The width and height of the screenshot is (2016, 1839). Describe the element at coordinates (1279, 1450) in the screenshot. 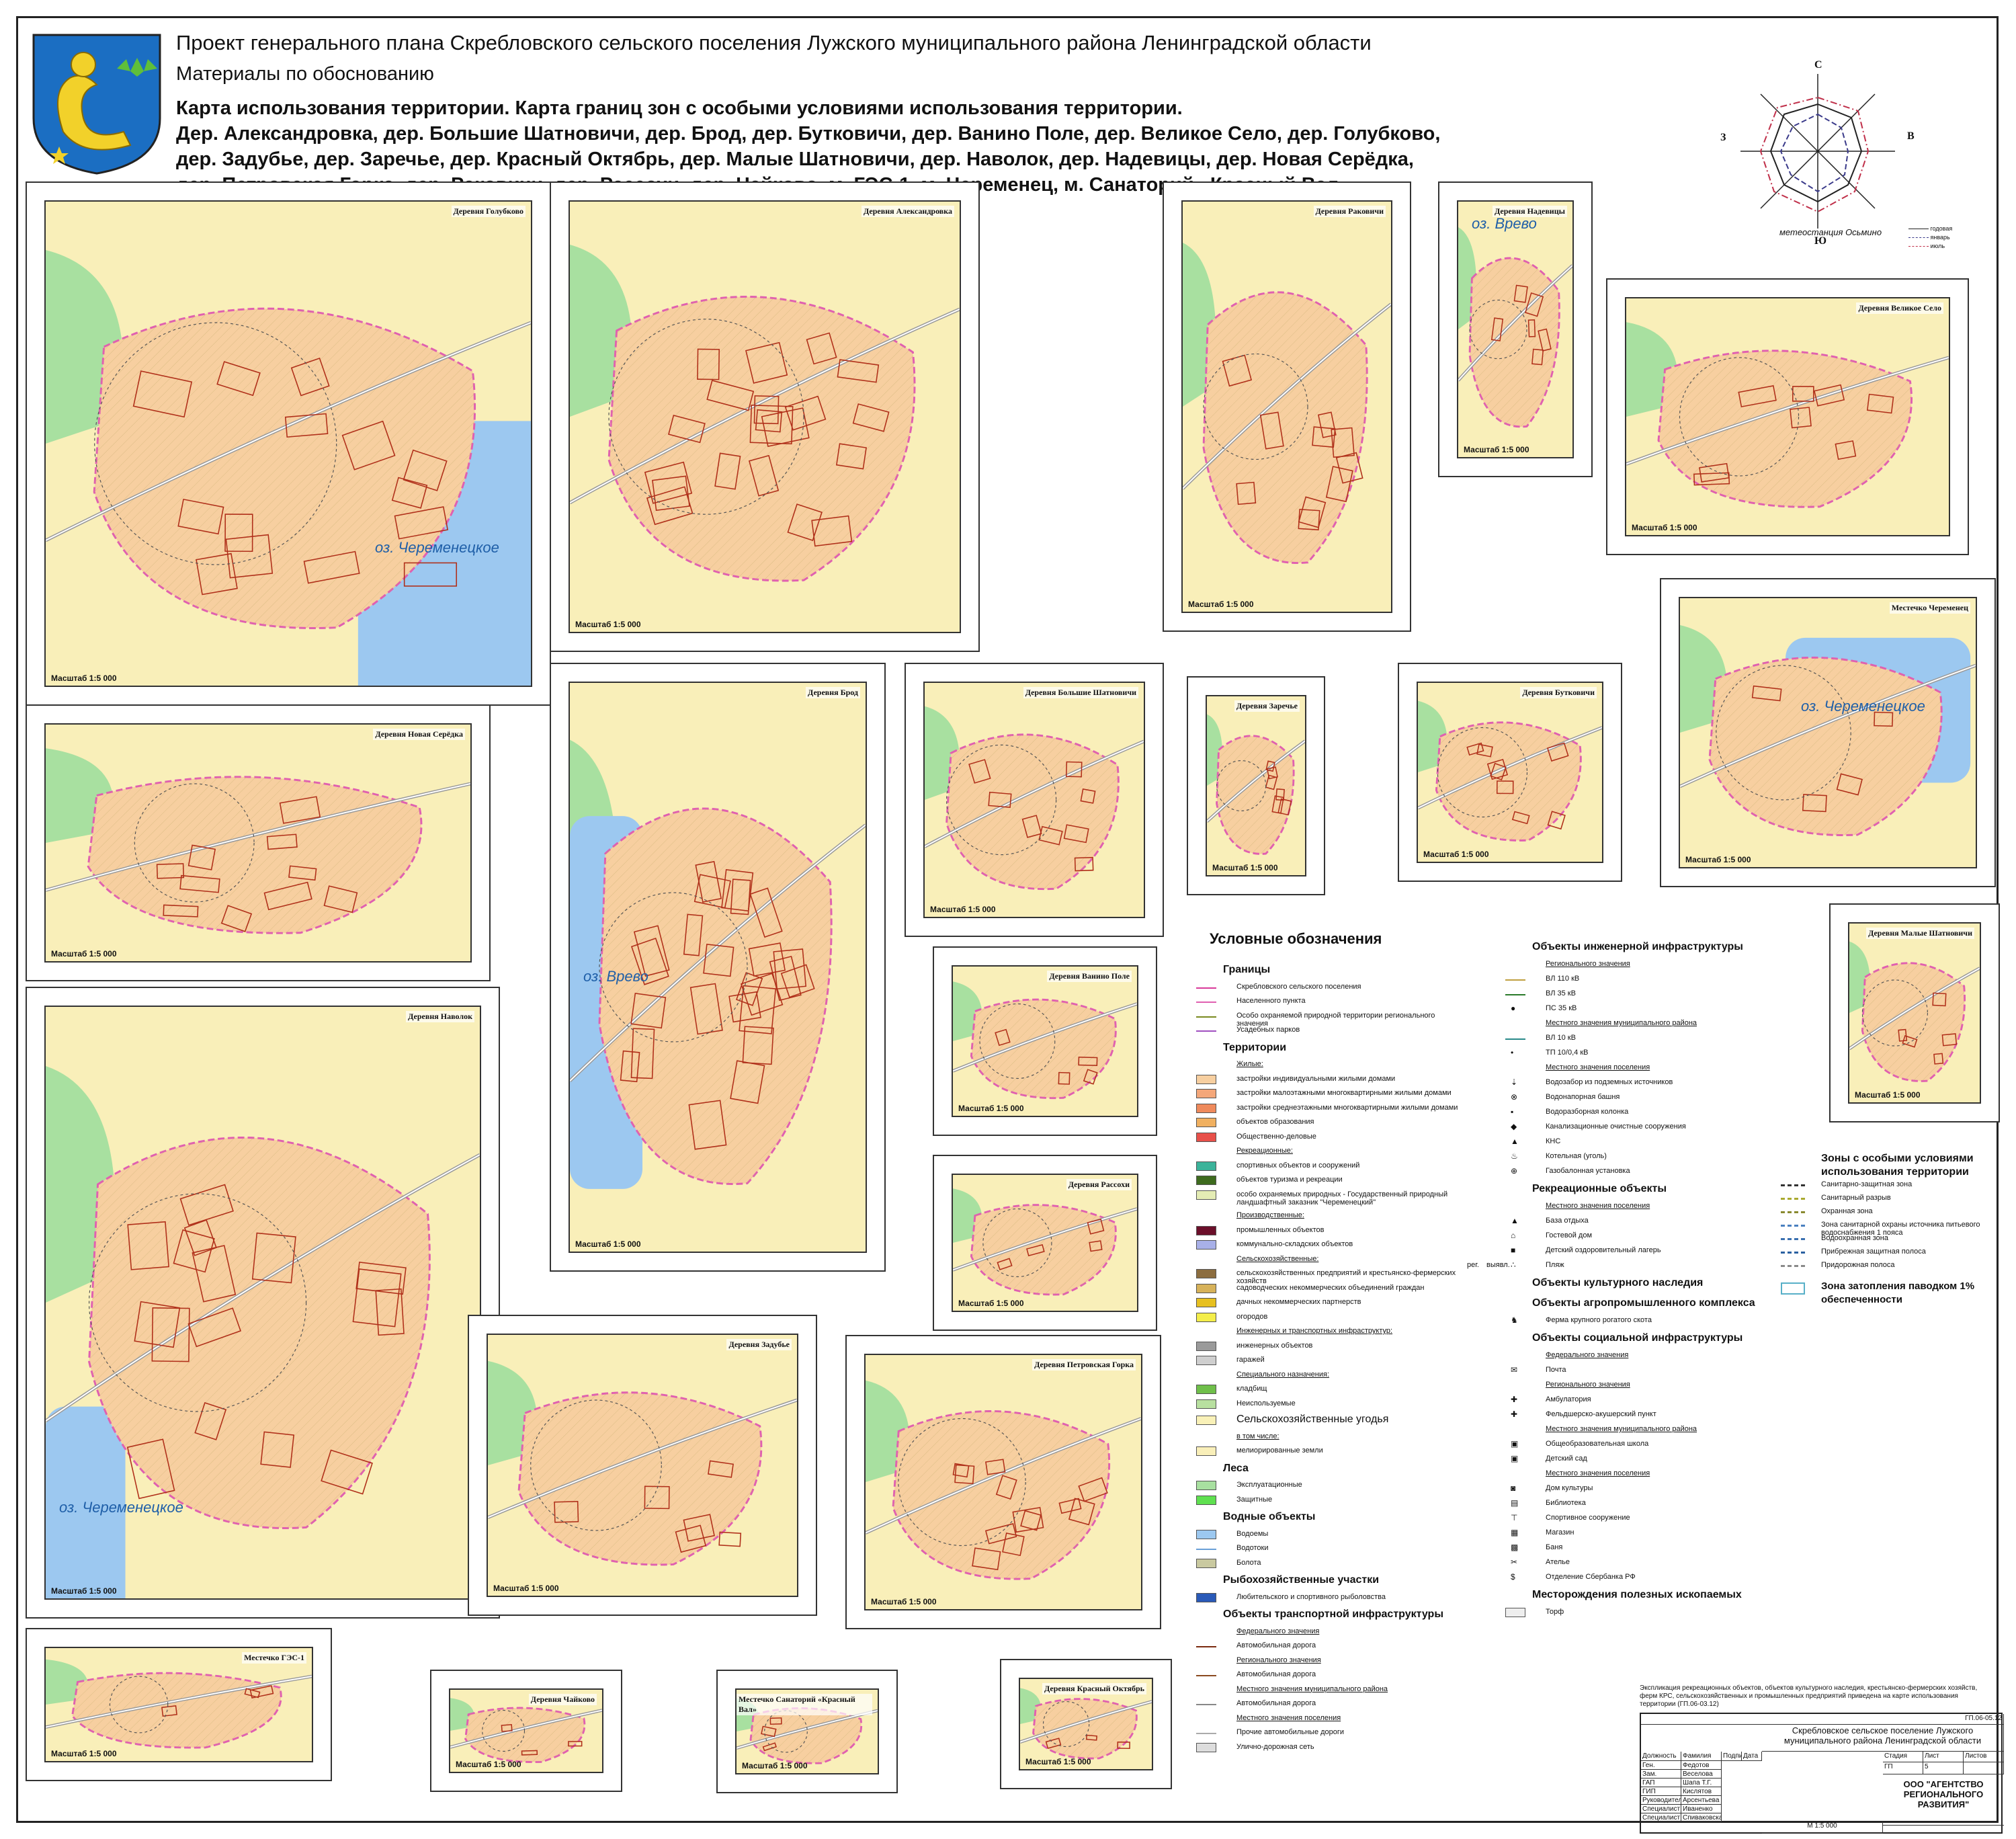

I see `legend-item: мелиорированные земли` at that location.